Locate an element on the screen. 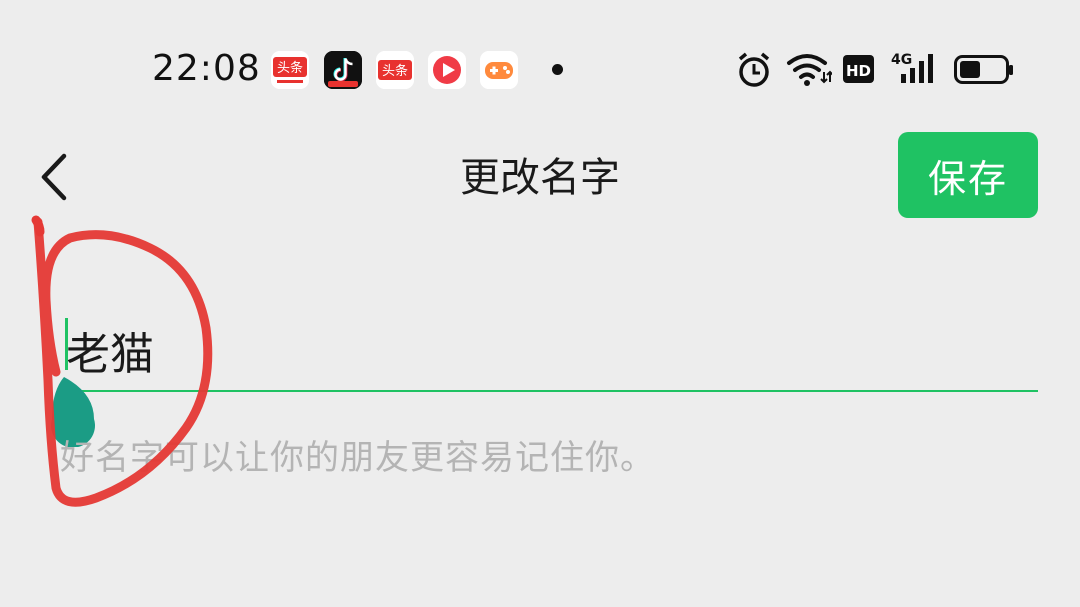 This screenshot has height=607, width=1080. toutiao-lite-icon: 头条 is located at coordinates (290, 70).